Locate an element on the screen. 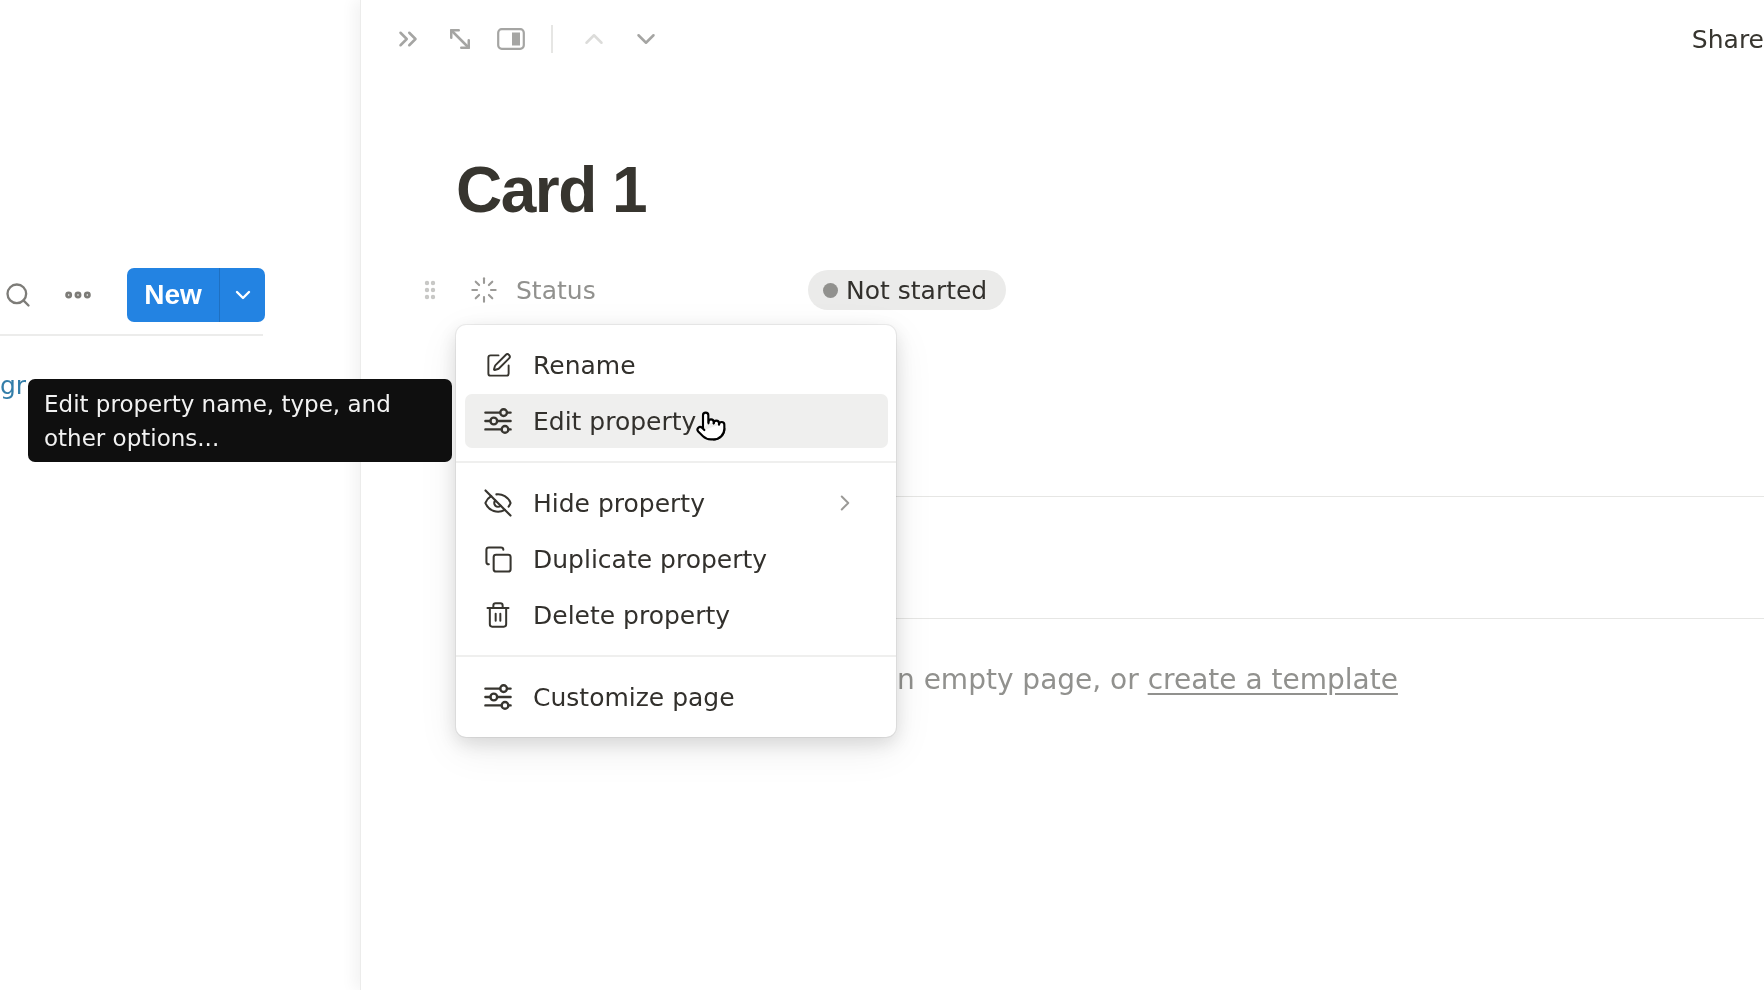 This screenshot has width=1764, height=990. share-button: Share is located at coordinates (1727, 39).